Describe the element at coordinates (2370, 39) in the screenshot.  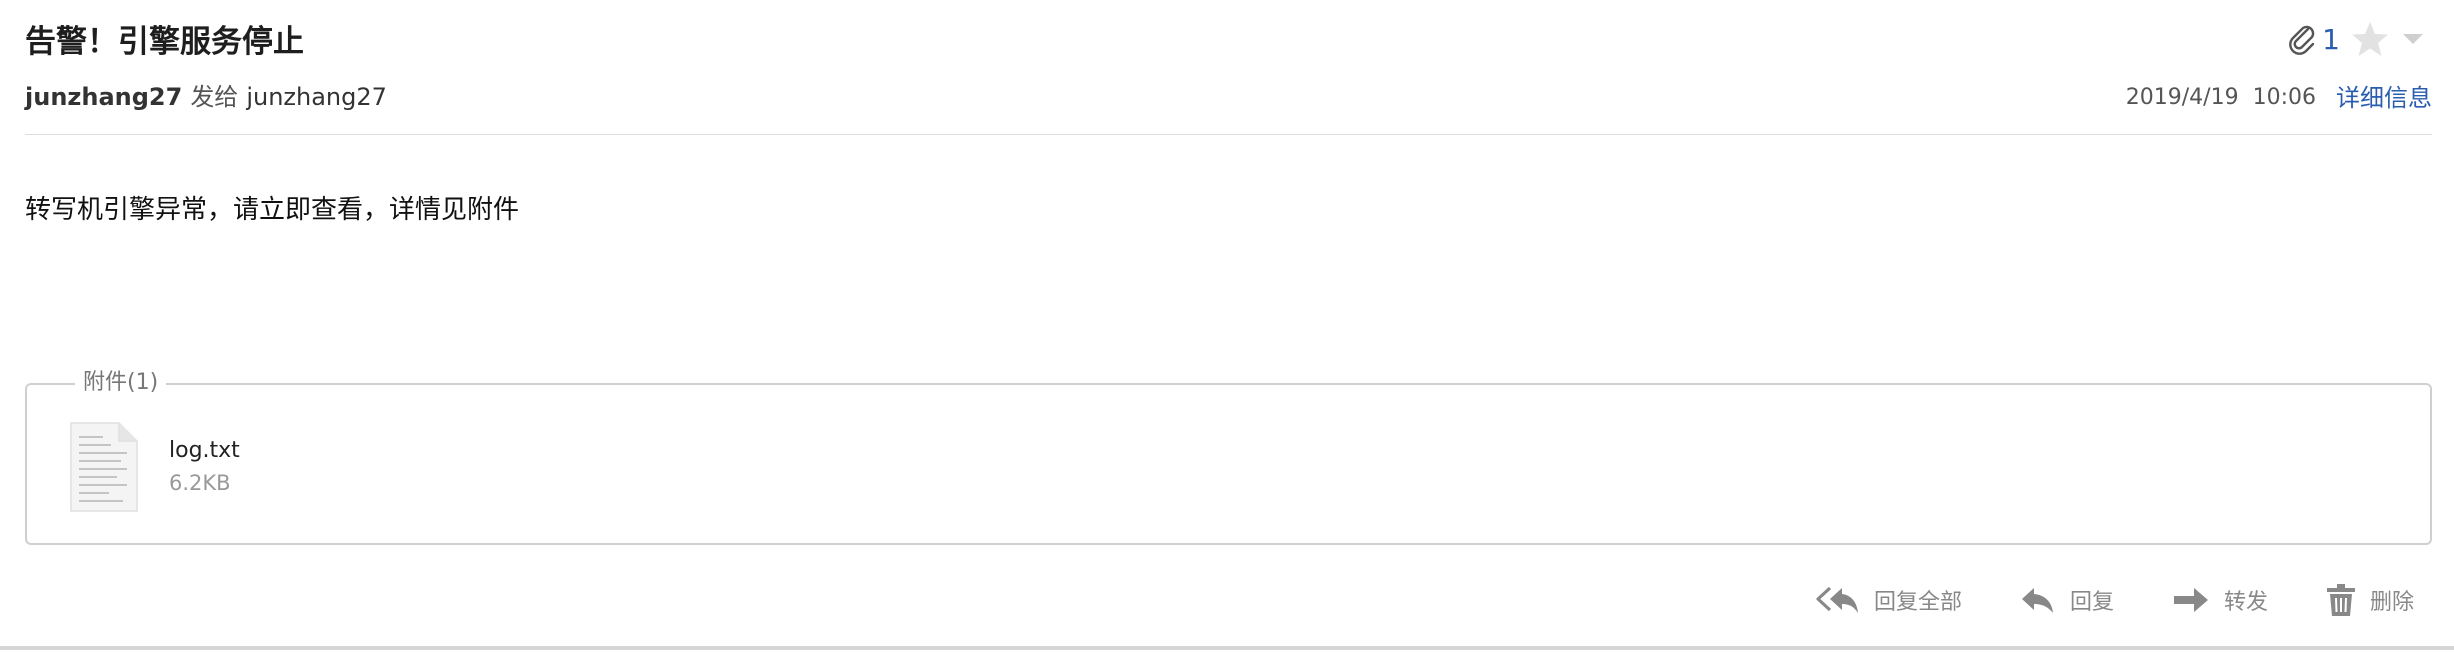
I see `star-icon` at that location.